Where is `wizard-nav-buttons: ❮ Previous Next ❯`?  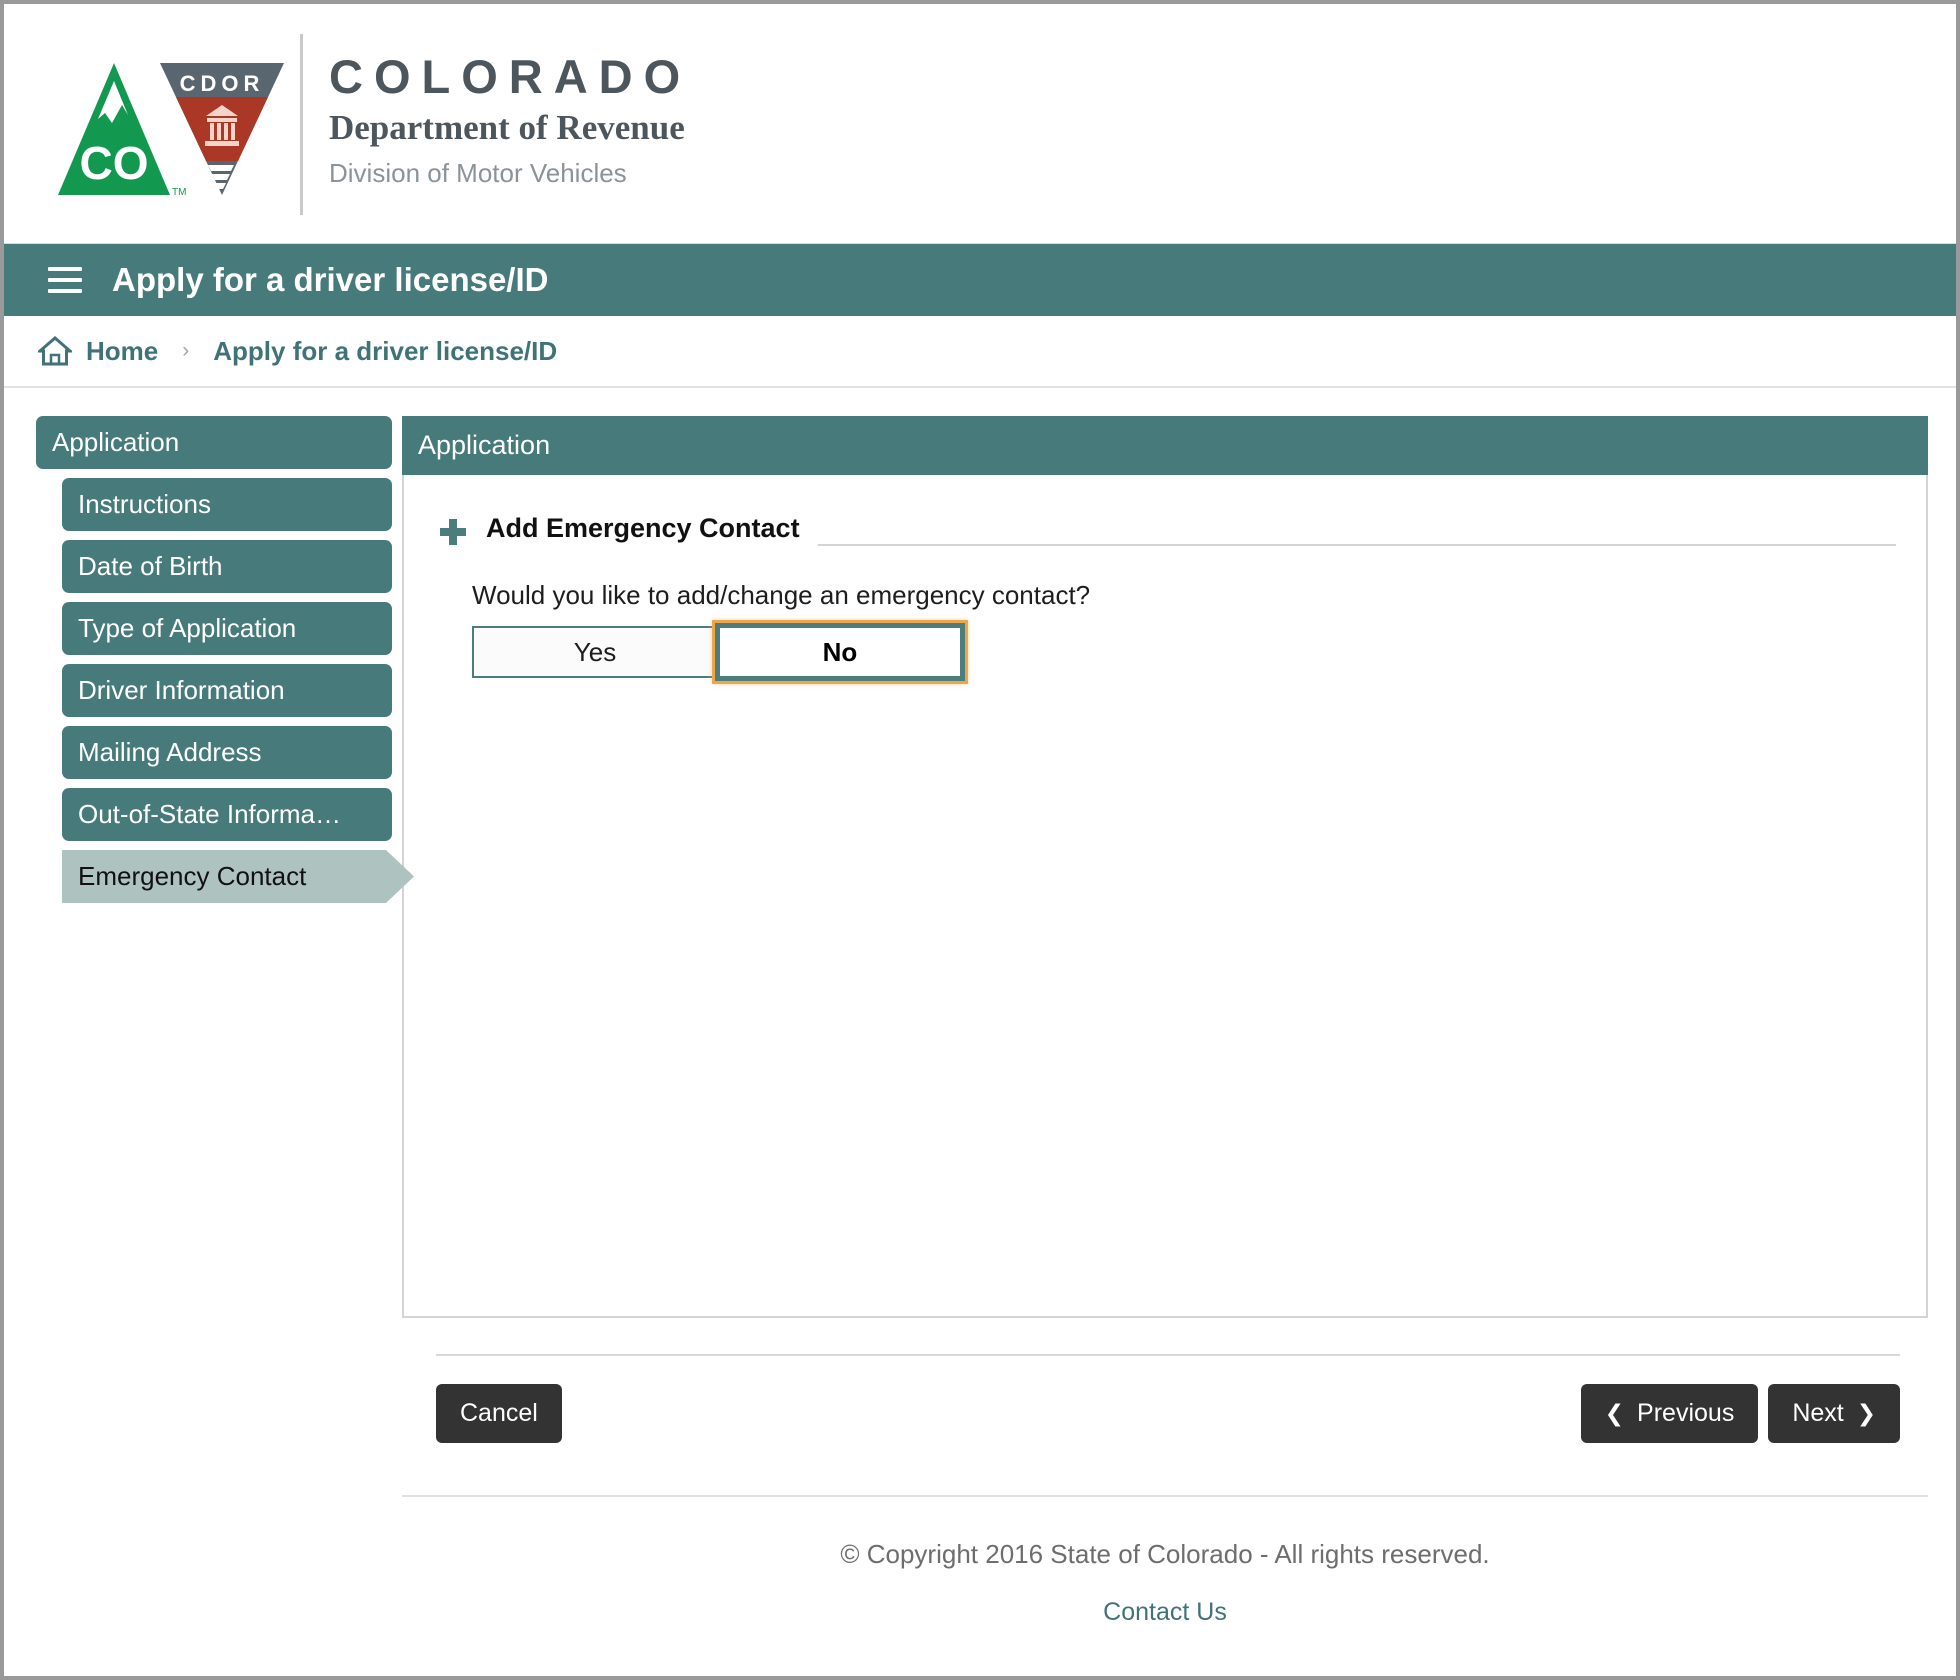 wizard-nav-buttons: ❮ Previous Next ❯ is located at coordinates (1740, 1413).